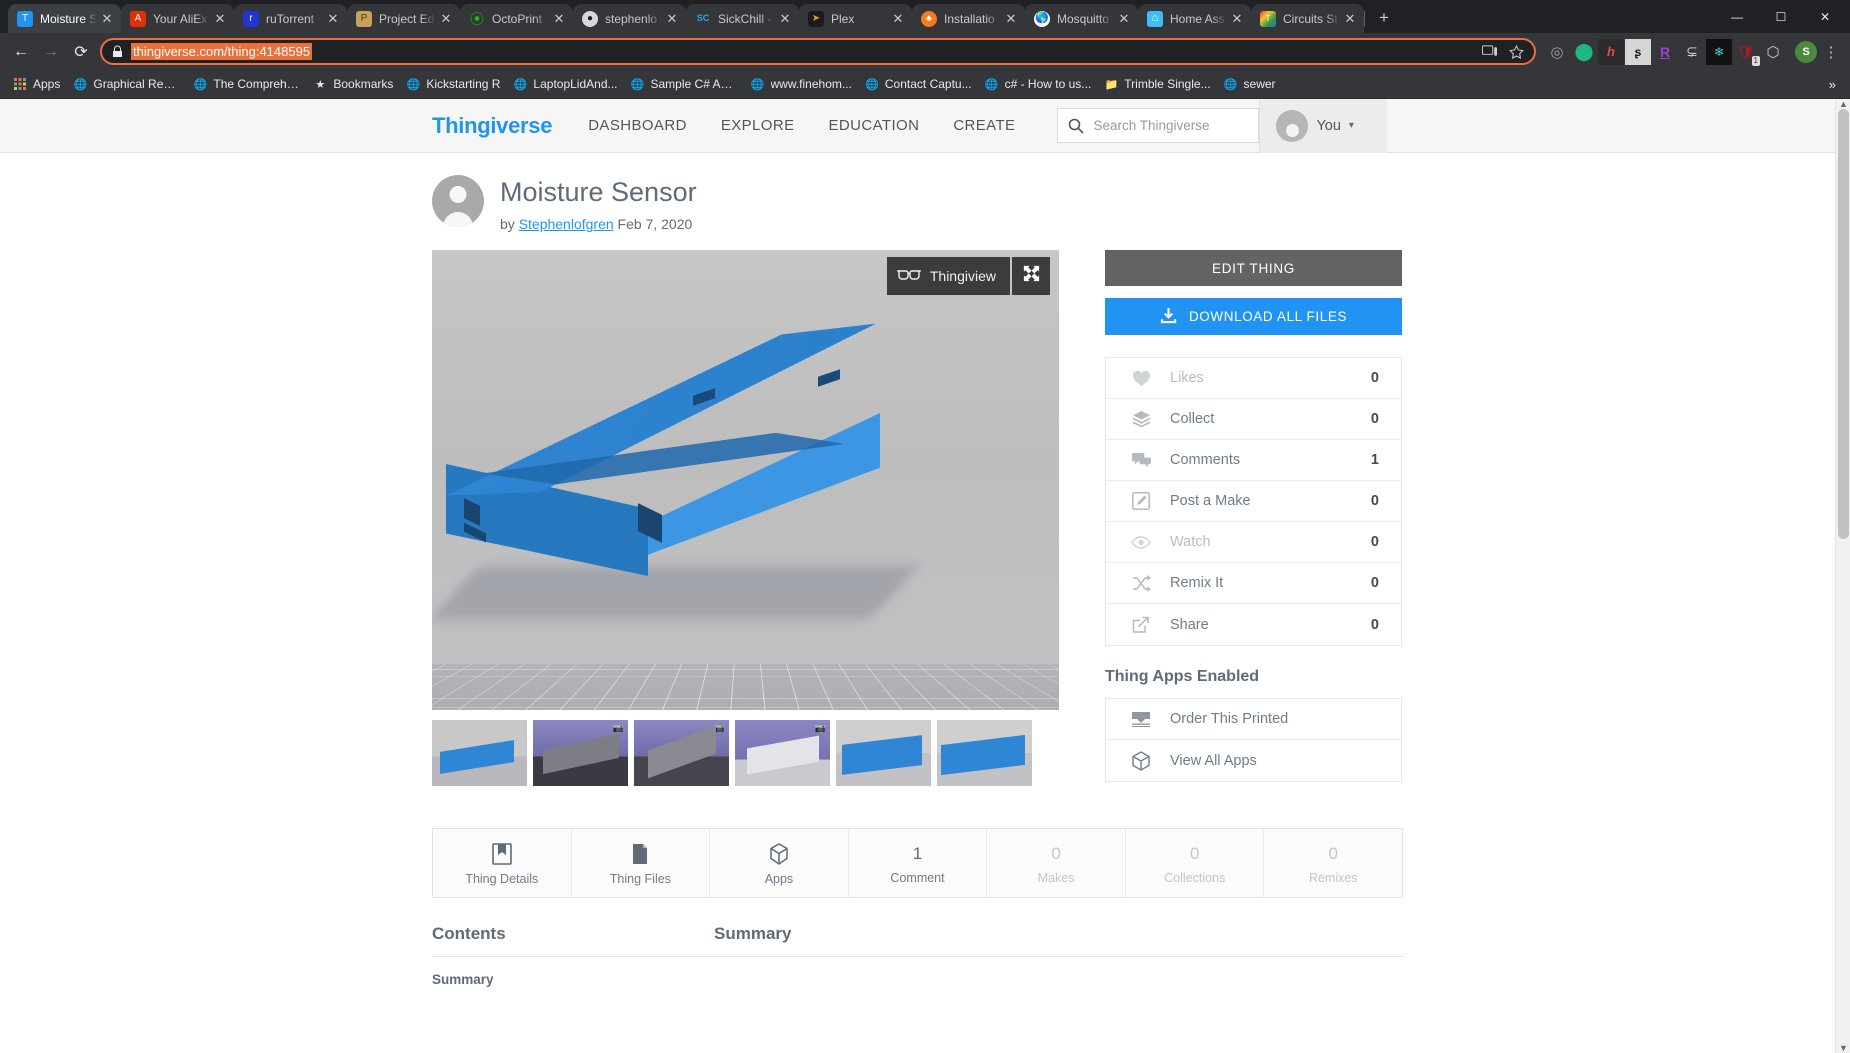 Image resolution: width=1850 pixels, height=1053 pixels. Describe the element at coordinates (873, 125) in the screenshot. I see `nav-education: EDUCATION` at that location.